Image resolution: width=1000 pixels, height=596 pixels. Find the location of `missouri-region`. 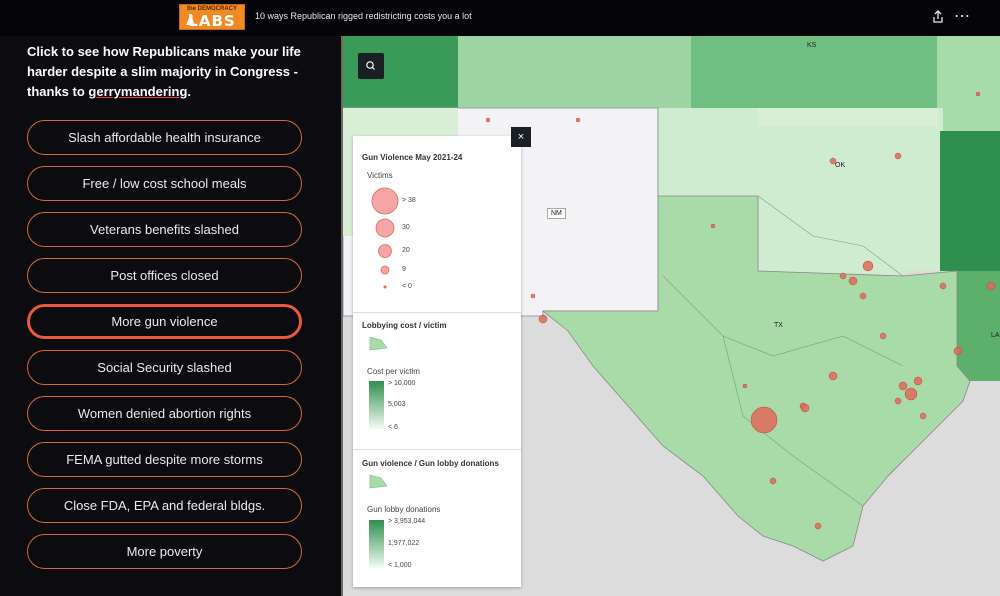

missouri-region is located at coordinates (968, 83).